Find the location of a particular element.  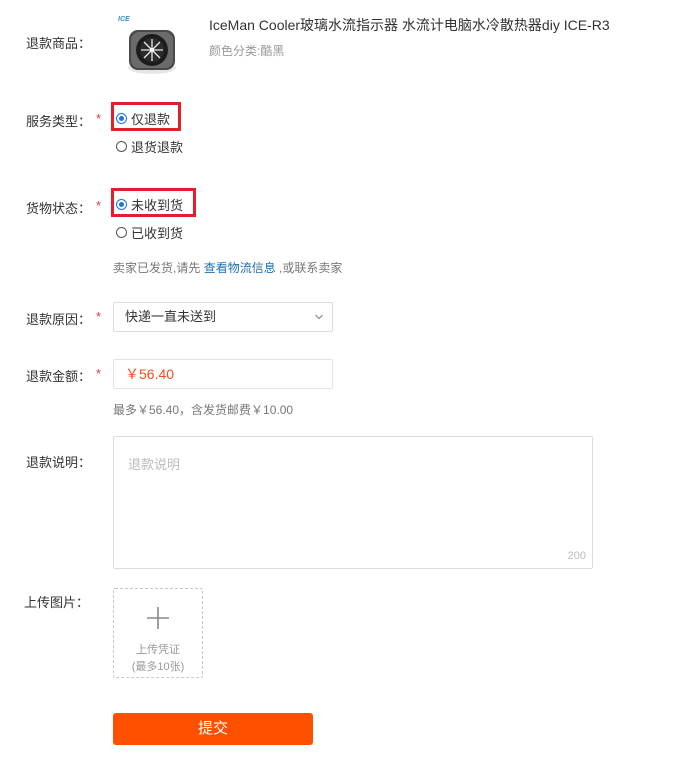

chevron-down-icon is located at coordinates (319, 317).